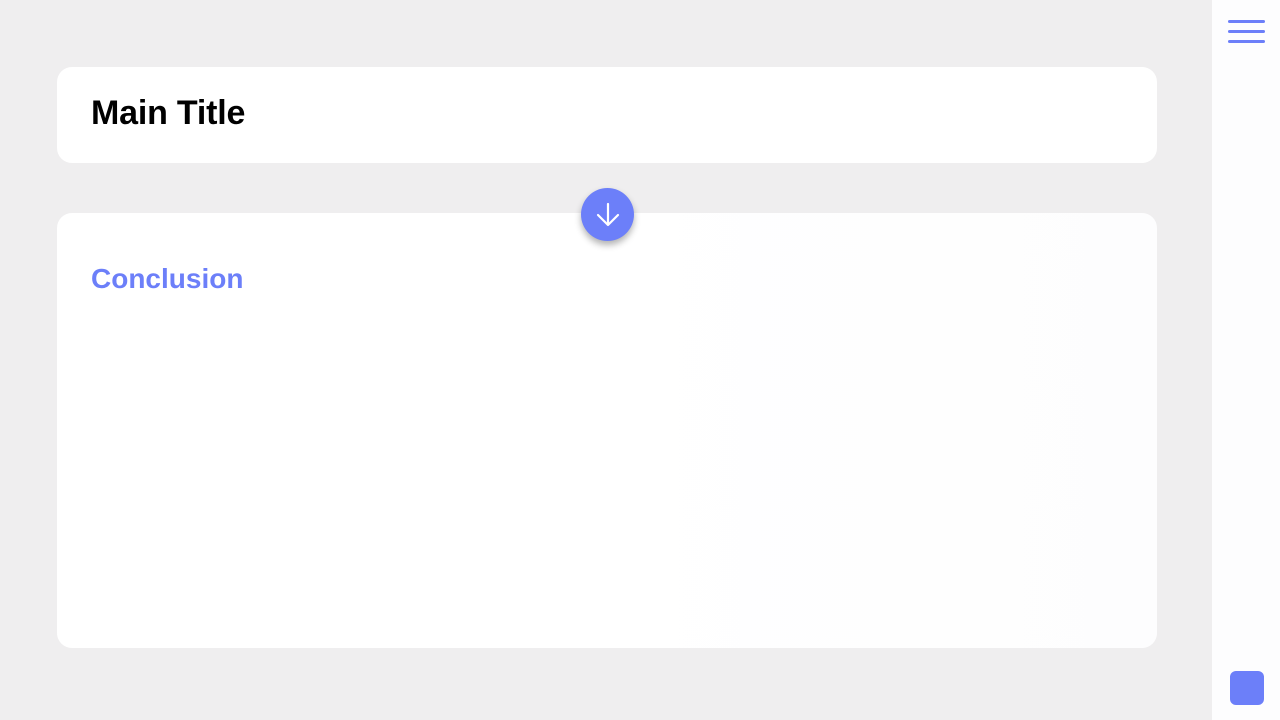  What do you see at coordinates (1247, 688) in the screenshot?
I see `bottom-action-button` at bounding box center [1247, 688].